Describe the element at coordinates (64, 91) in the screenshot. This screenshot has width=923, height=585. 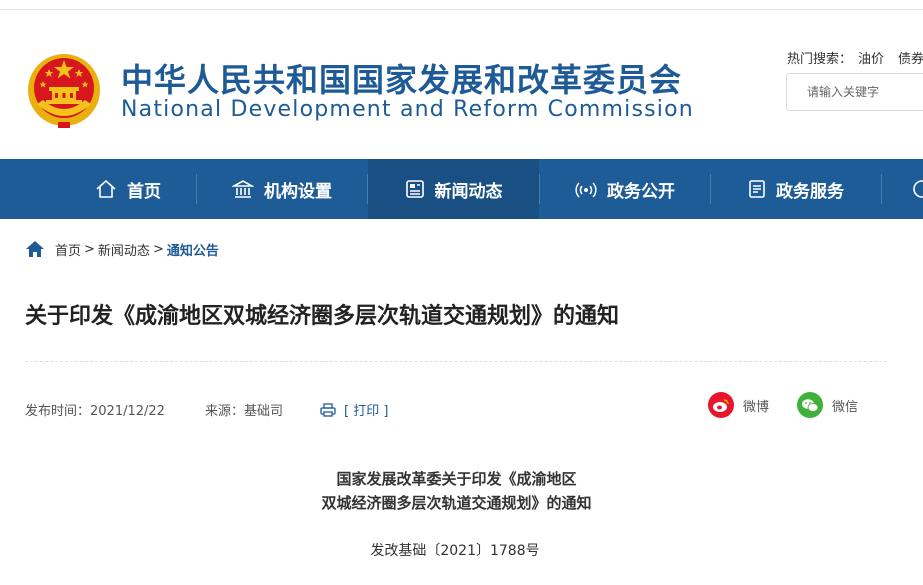
I see `national-emblem-icon` at that location.